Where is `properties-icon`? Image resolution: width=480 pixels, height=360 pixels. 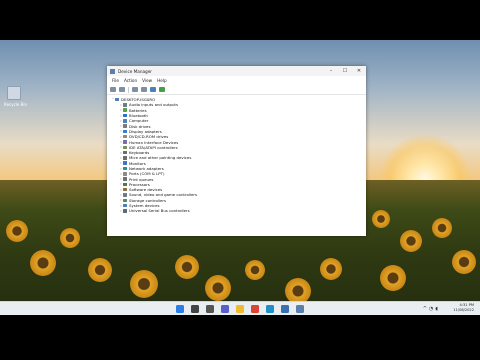 properties-icon is located at coordinates (135, 89).